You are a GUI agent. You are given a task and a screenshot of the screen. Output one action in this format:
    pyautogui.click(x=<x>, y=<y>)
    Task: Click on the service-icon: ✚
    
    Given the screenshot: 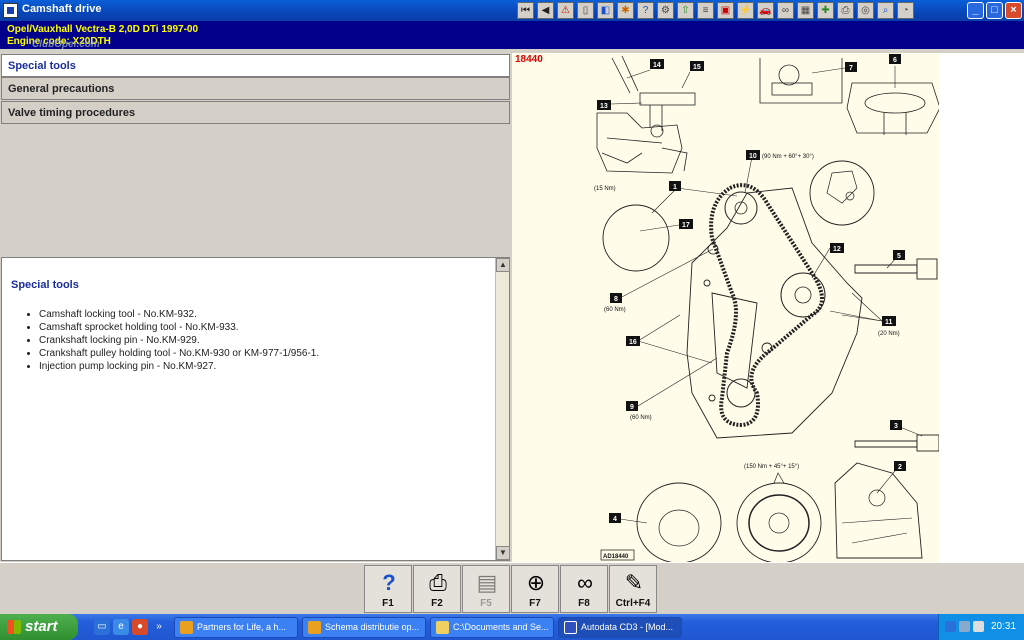 What is the action you would take?
    pyautogui.click(x=825, y=10)
    